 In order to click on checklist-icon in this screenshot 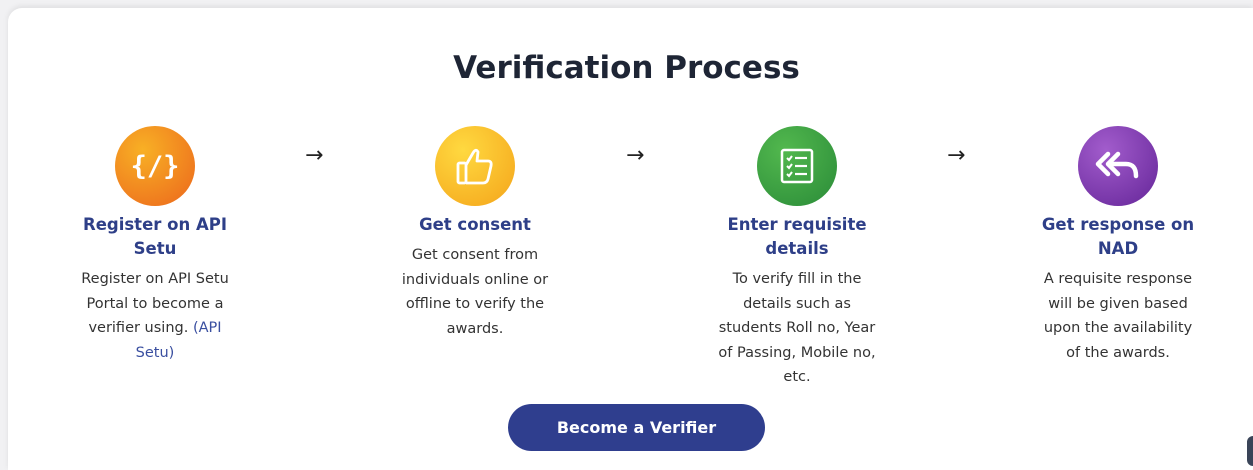, I will do `click(797, 166)`.